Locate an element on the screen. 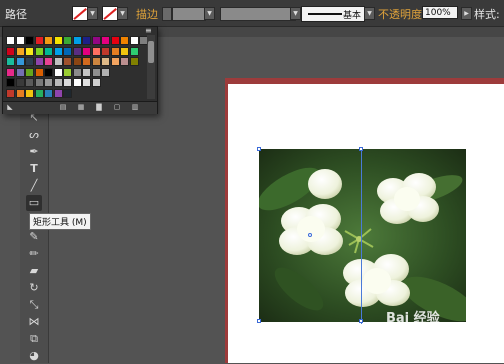  stroke-dropdown-arrow: ▼ is located at coordinates (122, 13).